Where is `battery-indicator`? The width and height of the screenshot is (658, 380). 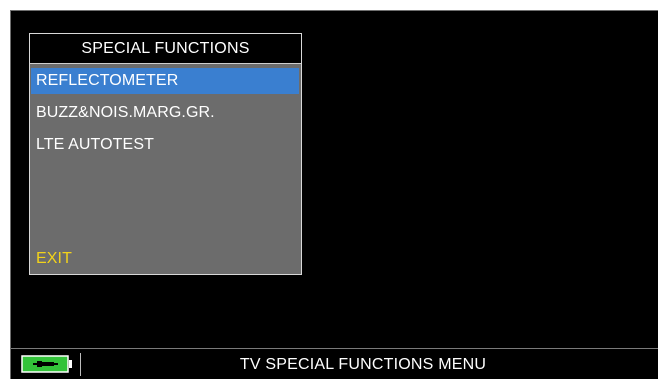
battery-indicator is located at coordinates (49, 364).